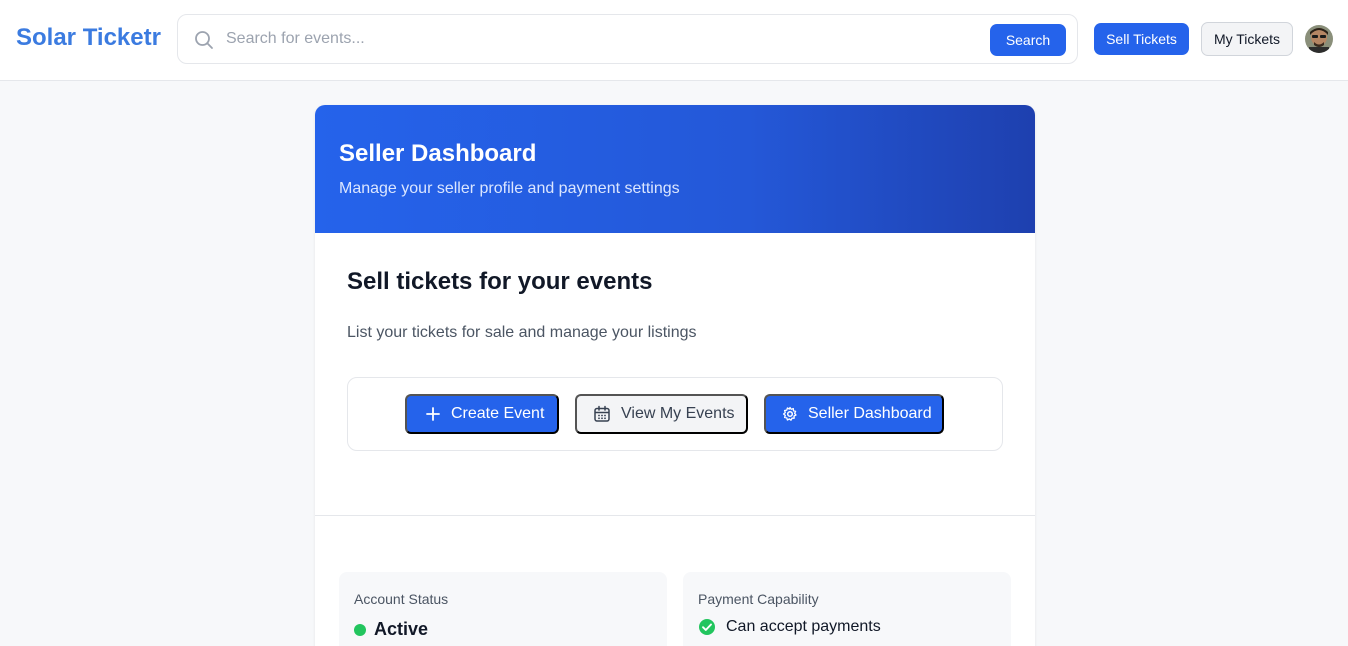 This screenshot has height=646, width=1348. I want to click on payment-capability-value: Can accept payments, so click(803, 626).